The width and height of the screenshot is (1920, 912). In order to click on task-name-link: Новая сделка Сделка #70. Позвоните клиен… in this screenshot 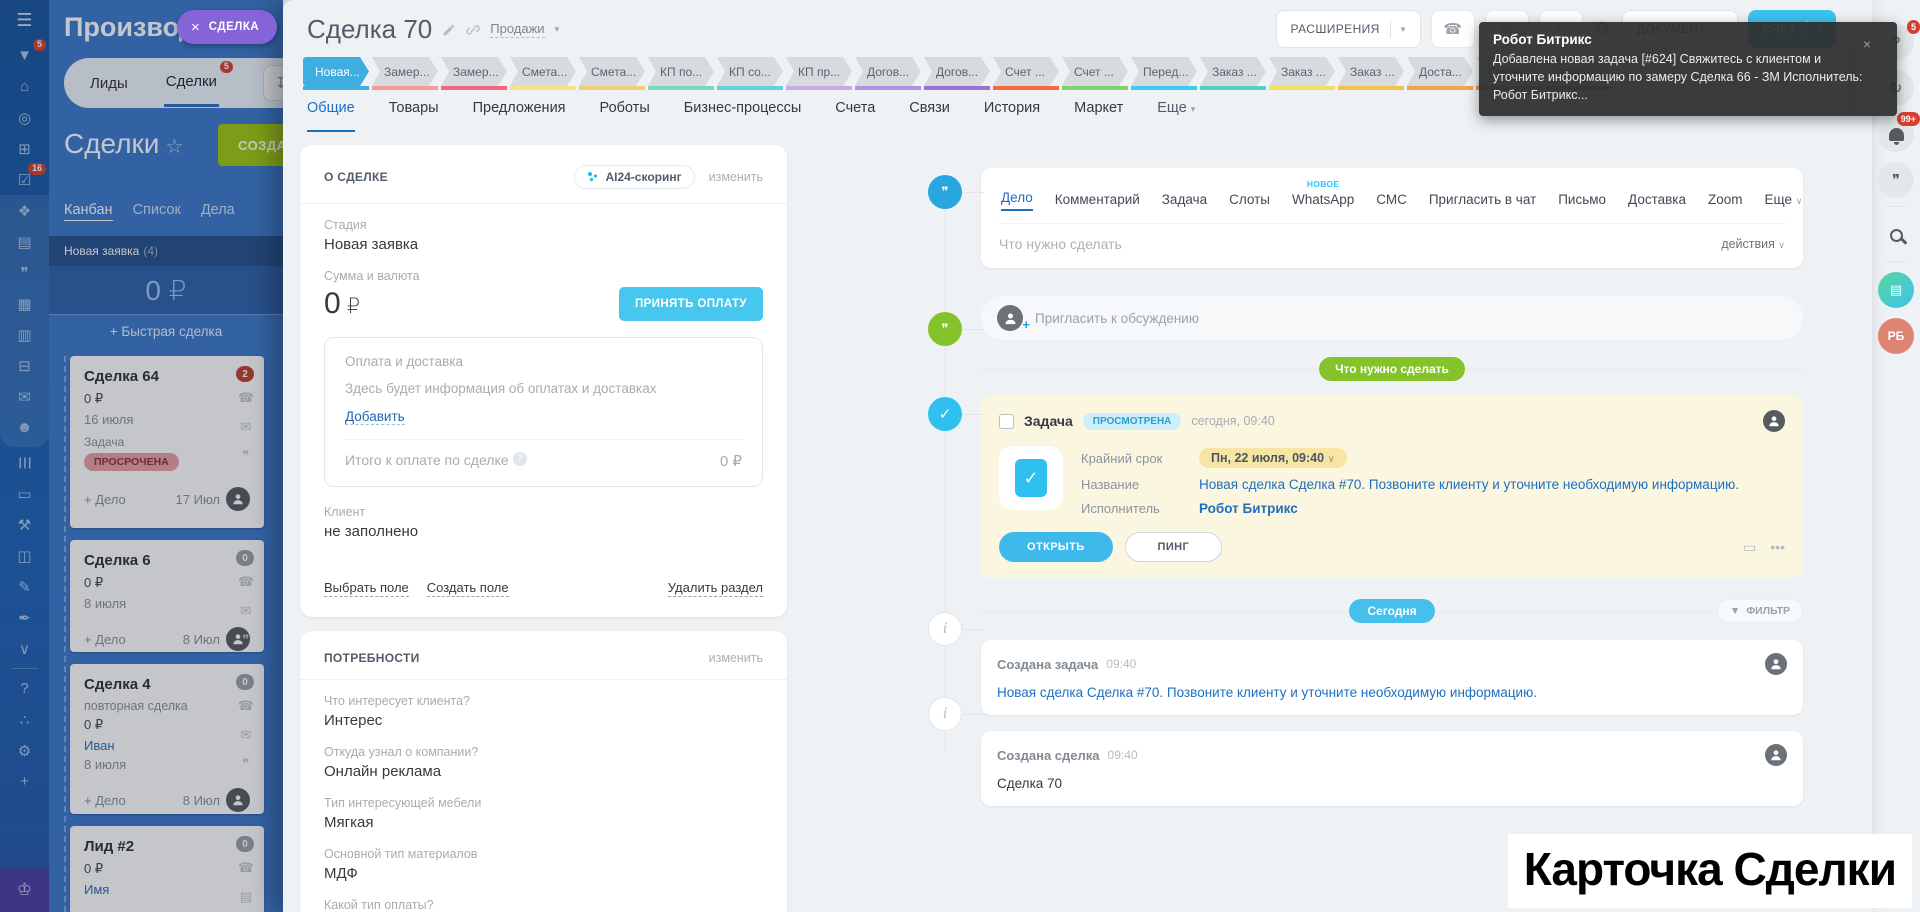, I will do `click(1469, 484)`.